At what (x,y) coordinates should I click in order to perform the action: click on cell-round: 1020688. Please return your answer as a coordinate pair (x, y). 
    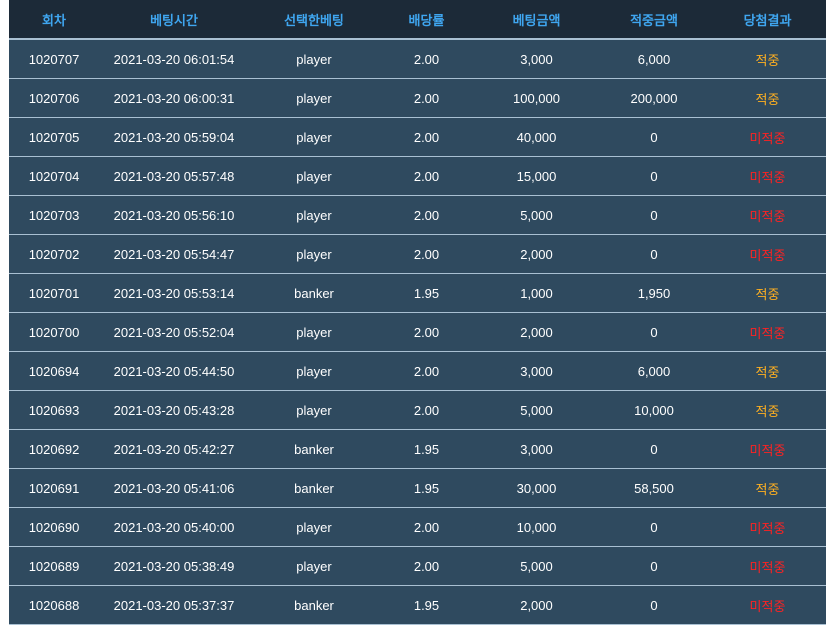
    Looking at the image, I should click on (54, 605).